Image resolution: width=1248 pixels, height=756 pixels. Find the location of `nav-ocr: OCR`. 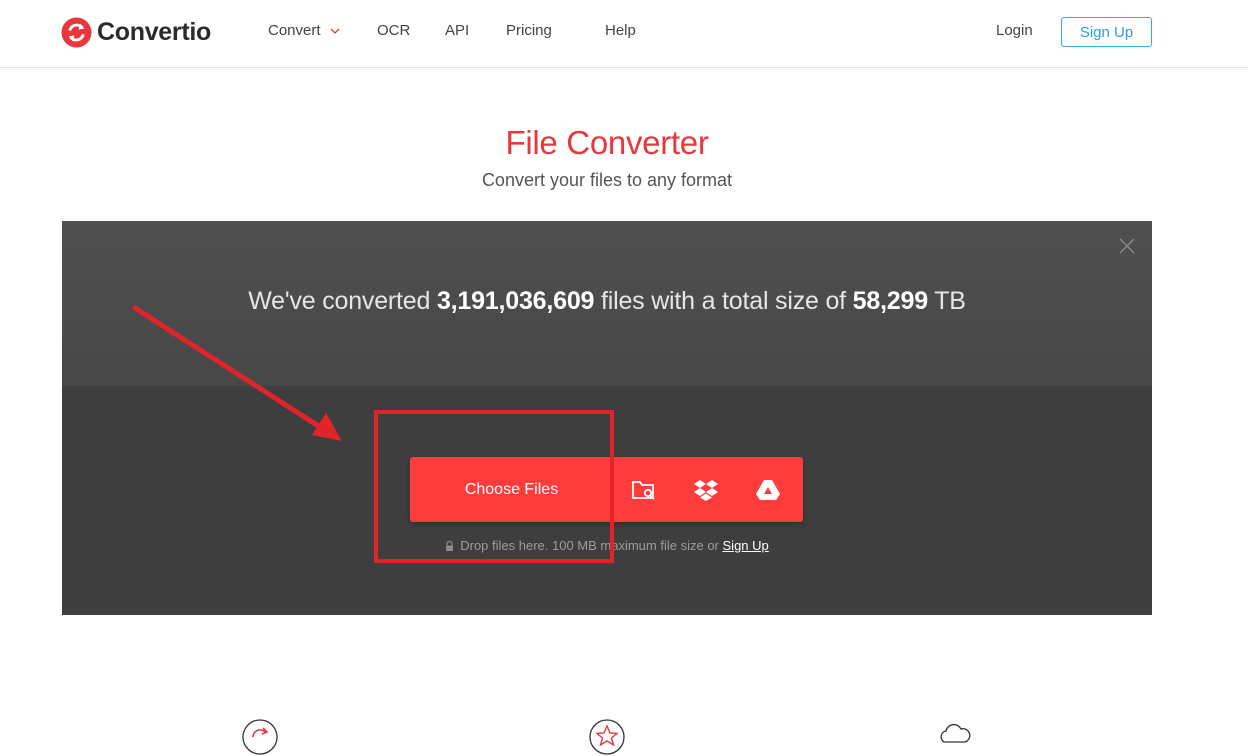

nav-ocr: OCR is located at coordinates (411, 30).